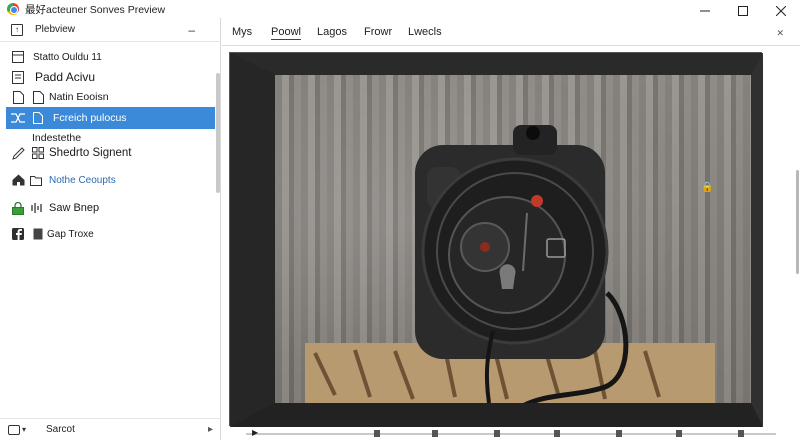  I want to click on sidebar-item-nothe: Nothe Ceoupts, so click(108, 180).